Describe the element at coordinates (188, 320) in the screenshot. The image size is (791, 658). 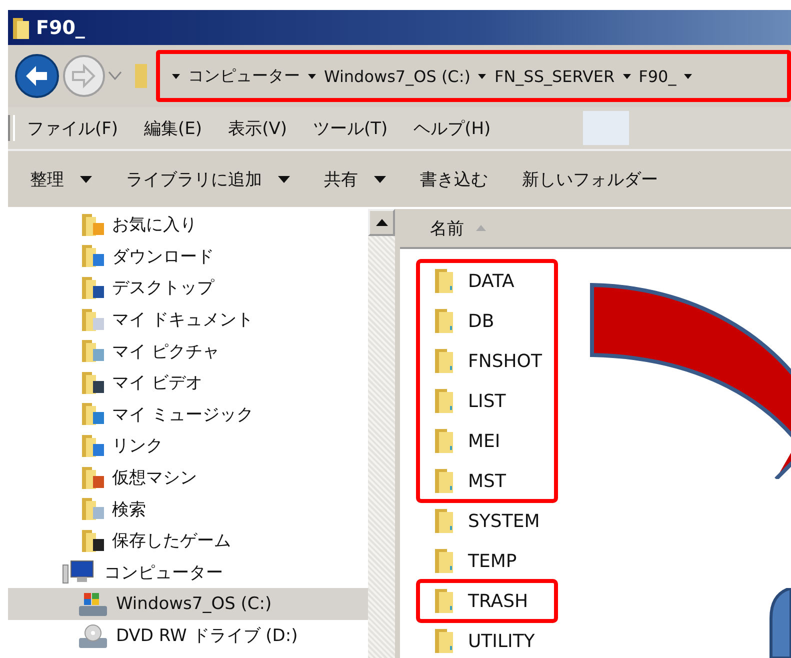
I see `tree-item: マイ ドキュメント` at that location.